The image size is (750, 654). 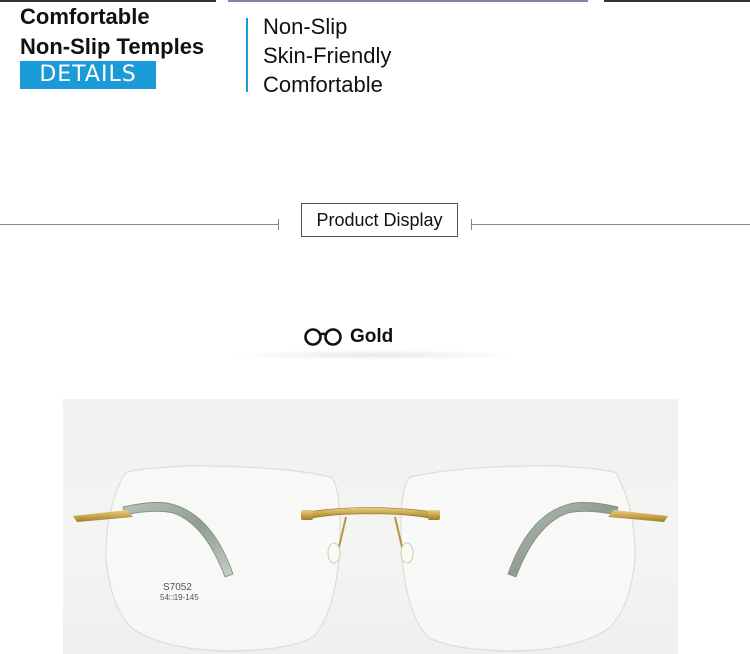 What do you see at coordinates (85, 16) in the screenshot?
I see `headline-line-1: Comfortable` at bounding box center [85, 16].